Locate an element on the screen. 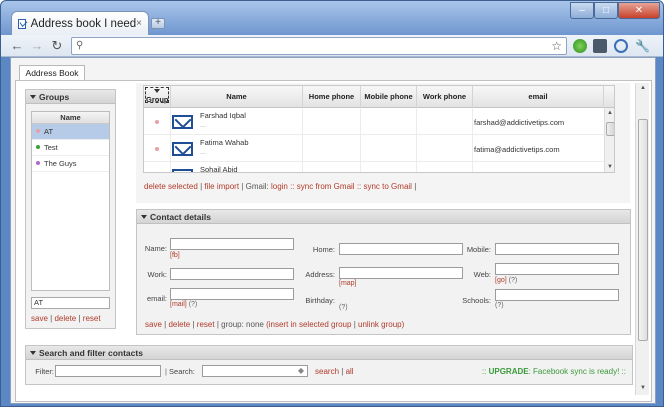  contact-name: Fatima Wahab is located at coordinates (224, 142).